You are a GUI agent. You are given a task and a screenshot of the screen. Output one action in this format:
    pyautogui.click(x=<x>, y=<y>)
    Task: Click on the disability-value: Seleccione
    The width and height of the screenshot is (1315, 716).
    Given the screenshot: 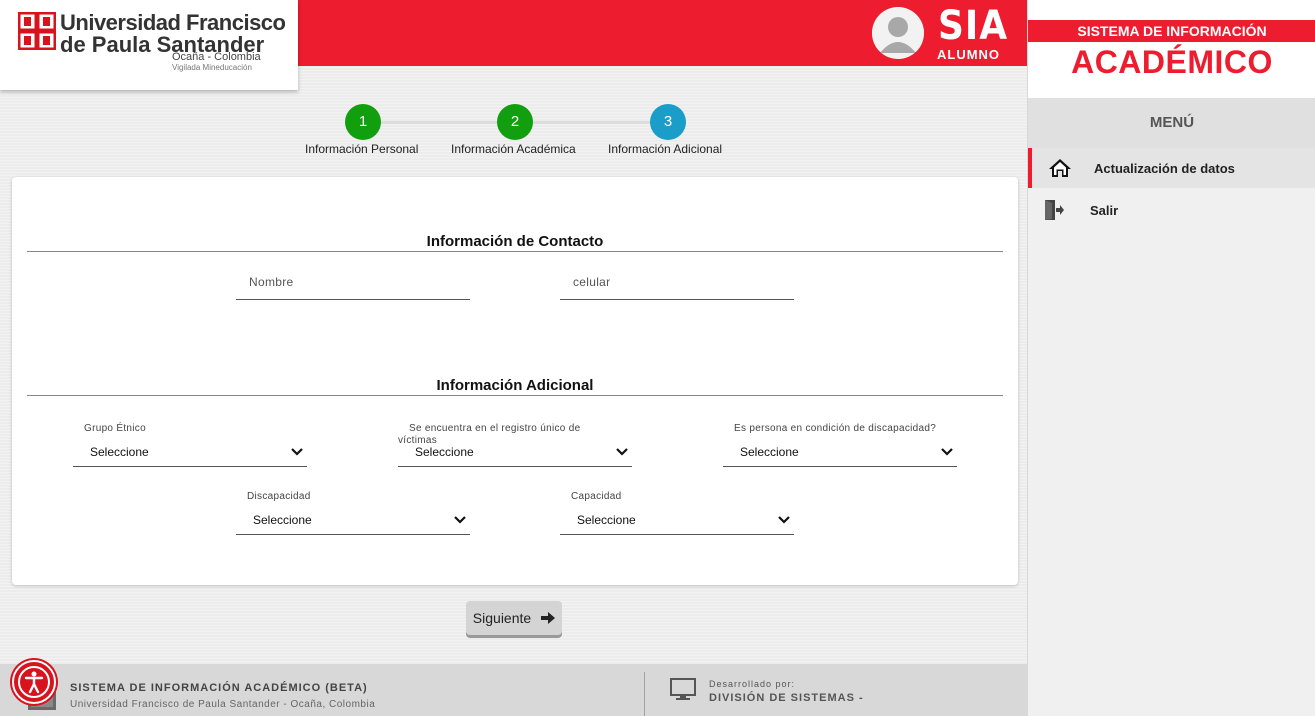 What is the action you would take?
    pyautogui.click(x=282, y=520)
    